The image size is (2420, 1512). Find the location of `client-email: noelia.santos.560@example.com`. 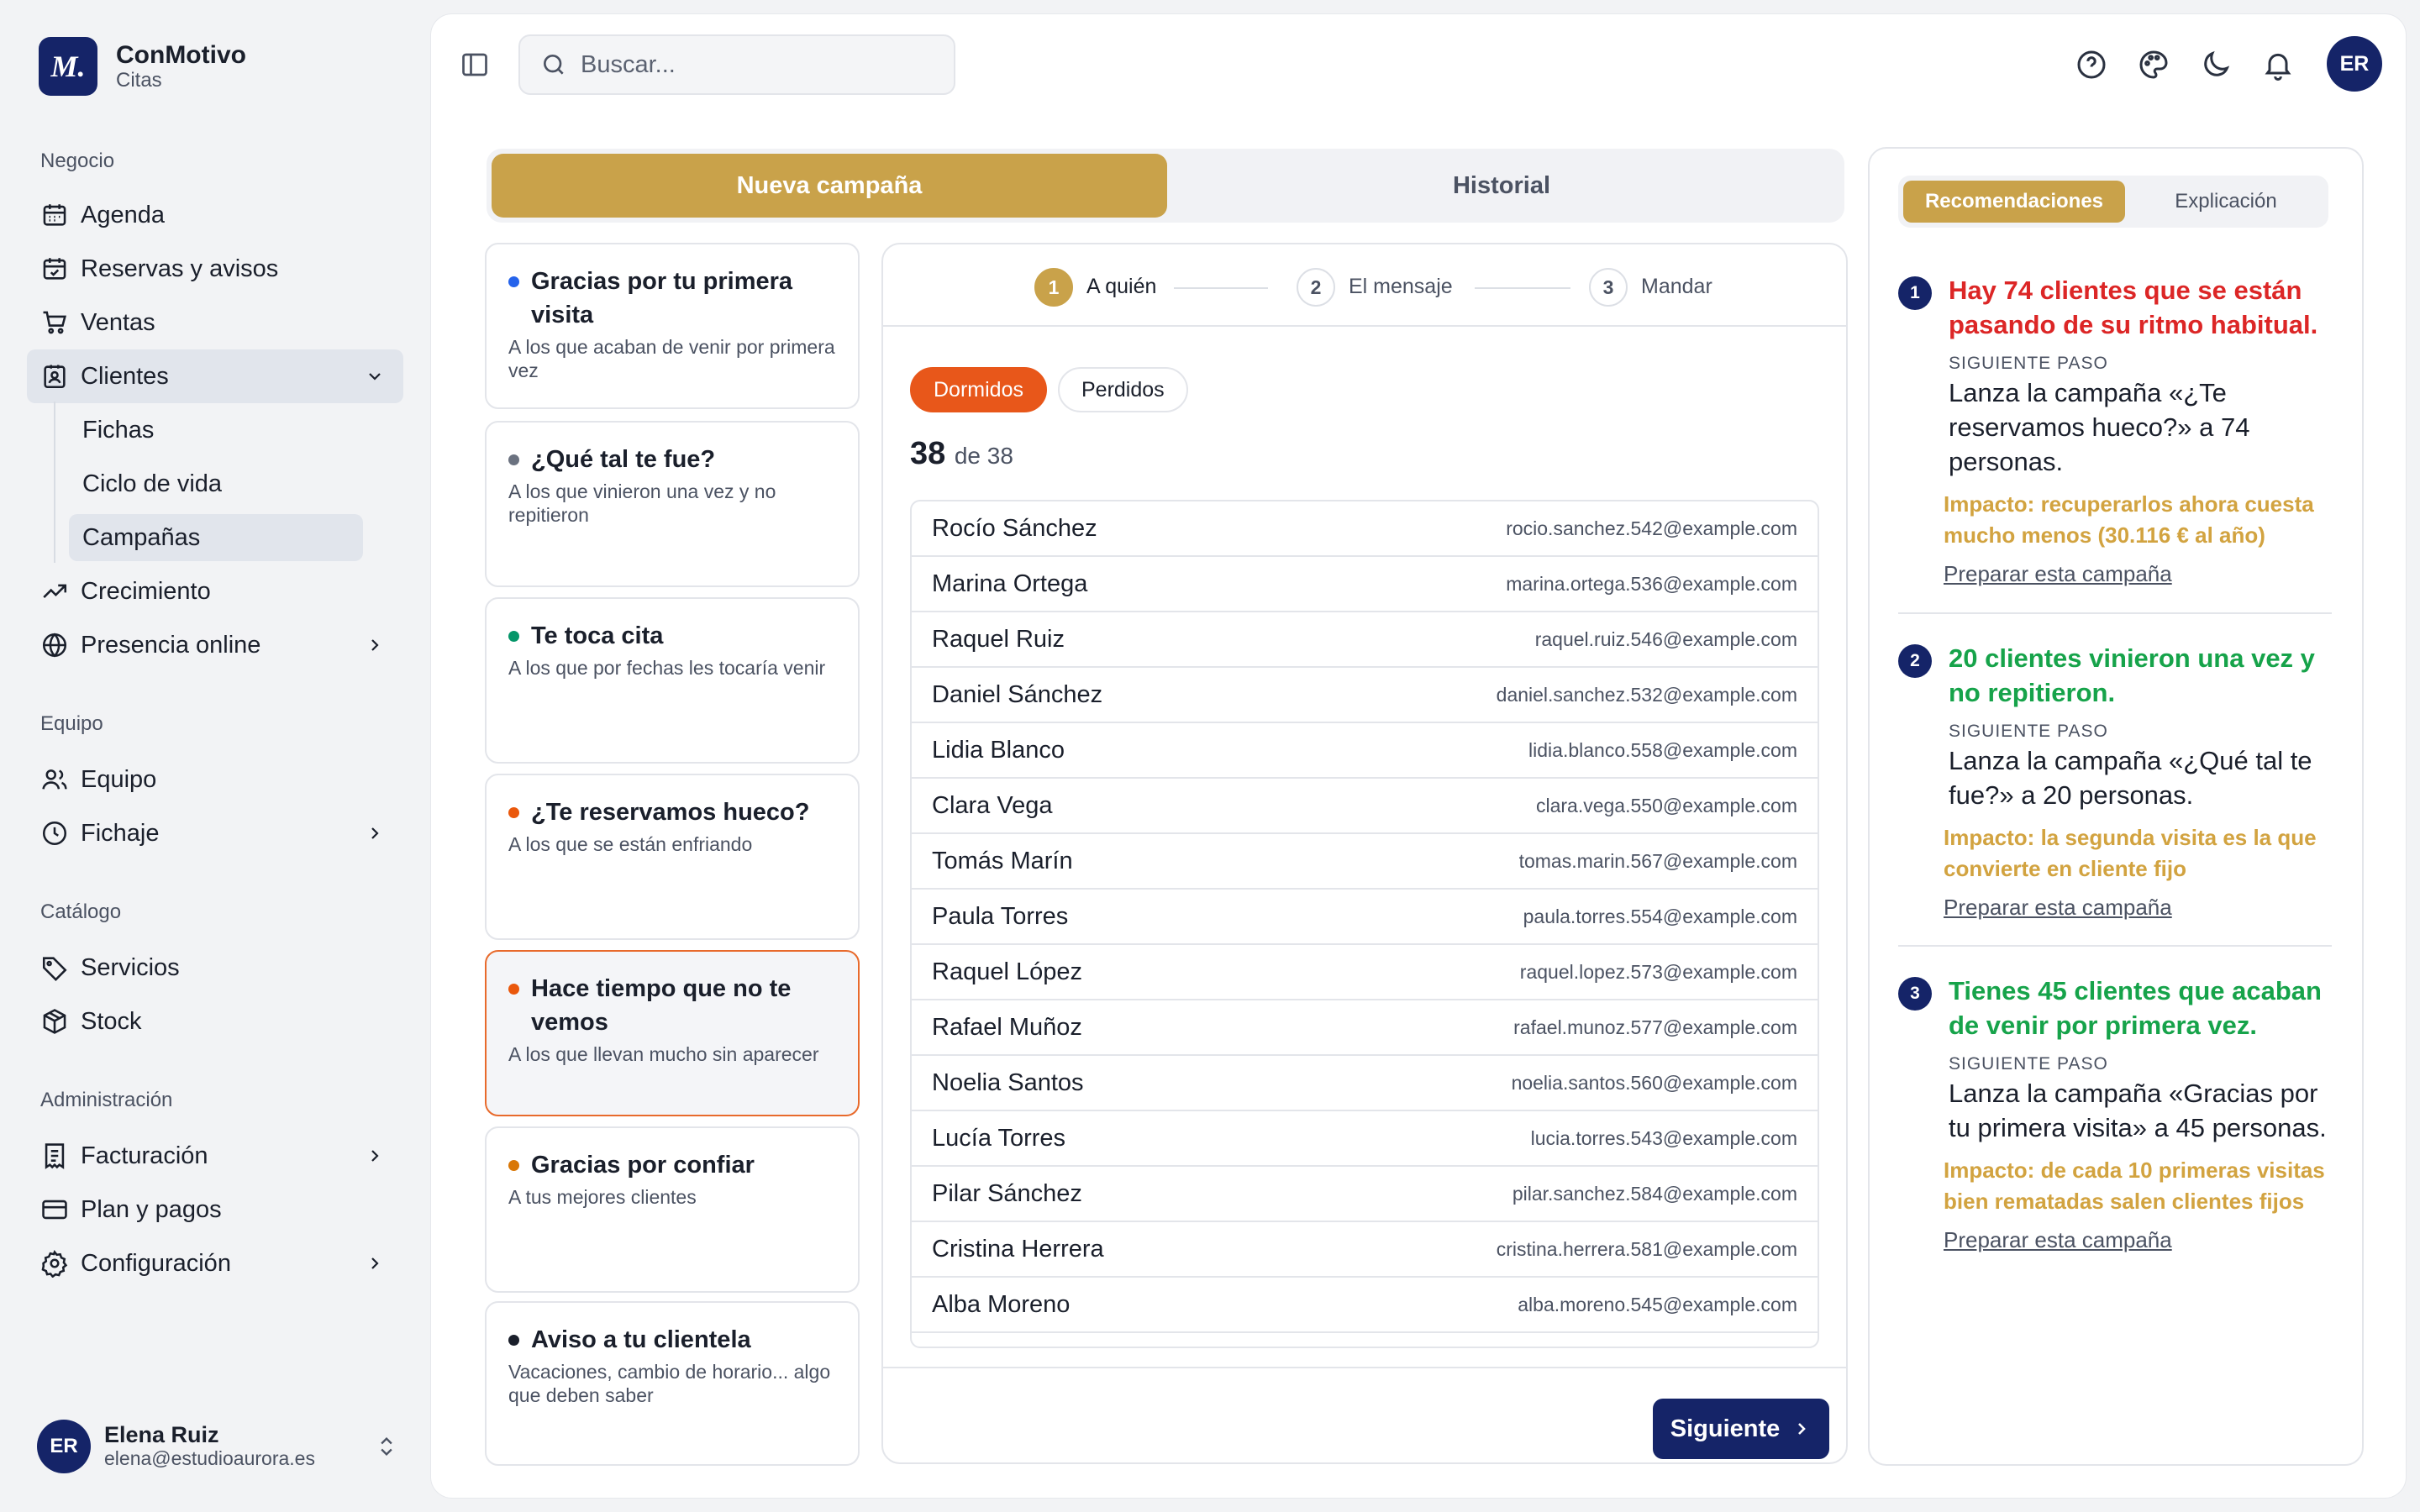

client-email: noelia.santos.560@example.com is located at coordinates (1654, 1082).